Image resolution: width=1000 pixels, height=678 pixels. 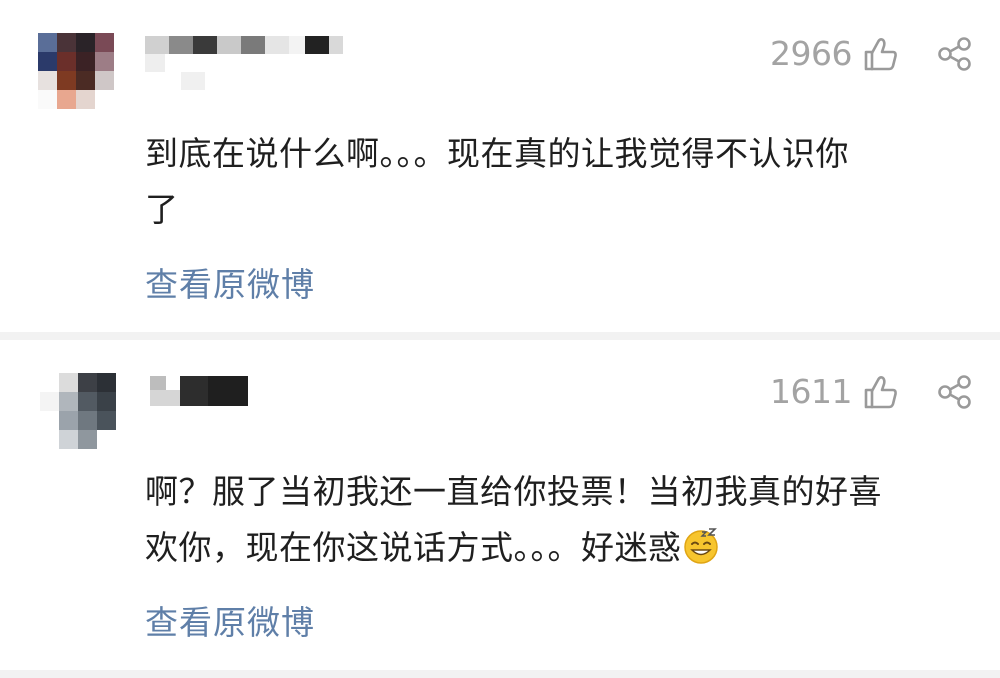 What do you see at coordinates (162, 209) in the screenshot?
I see `comment-text-line: 了` at bounding box center [162, 209].